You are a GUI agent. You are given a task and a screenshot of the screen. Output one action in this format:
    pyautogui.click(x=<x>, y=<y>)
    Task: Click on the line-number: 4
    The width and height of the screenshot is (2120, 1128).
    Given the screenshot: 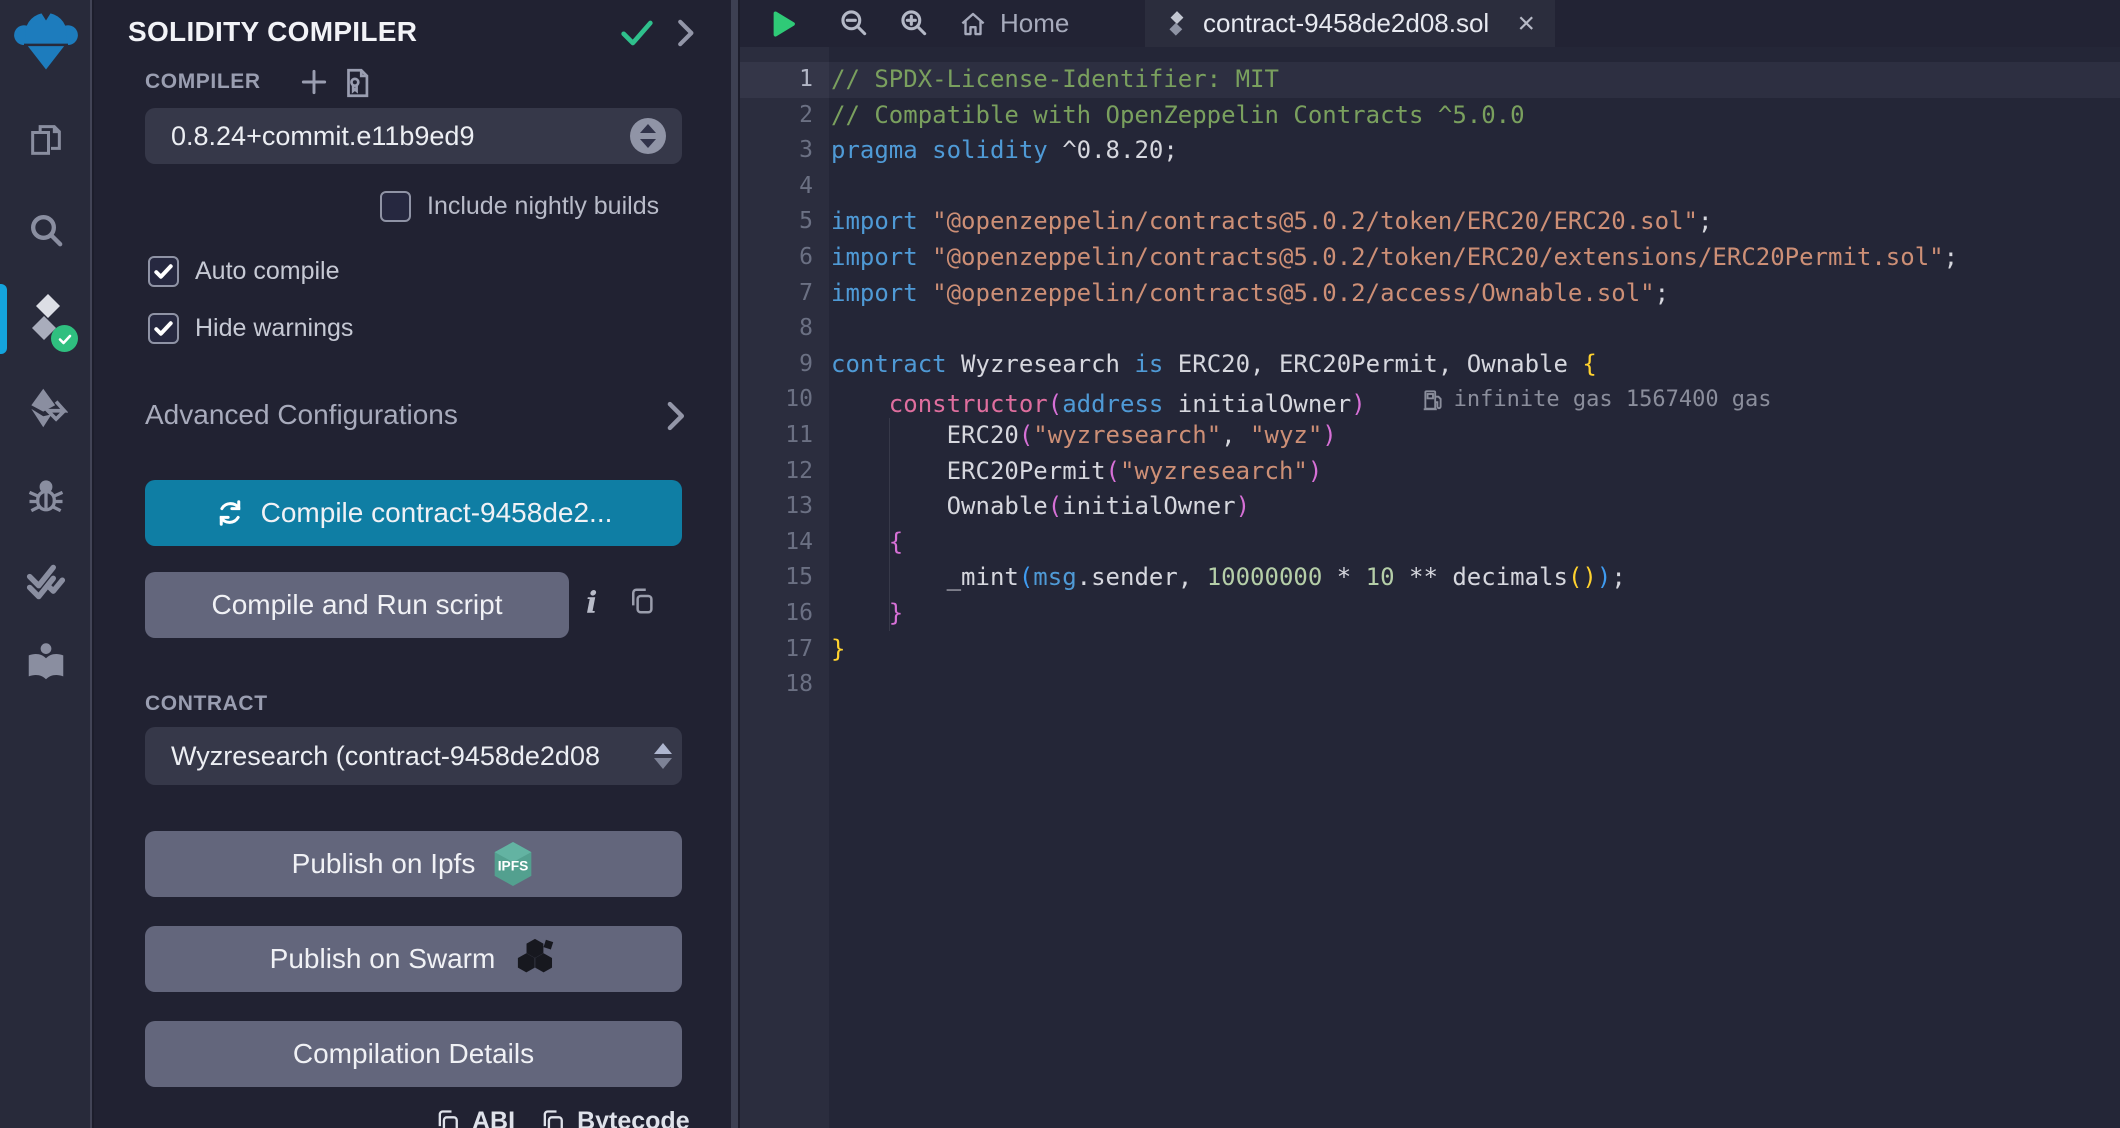 What is the action you would take?
    pyautogui.click(x=806, y=185)
    